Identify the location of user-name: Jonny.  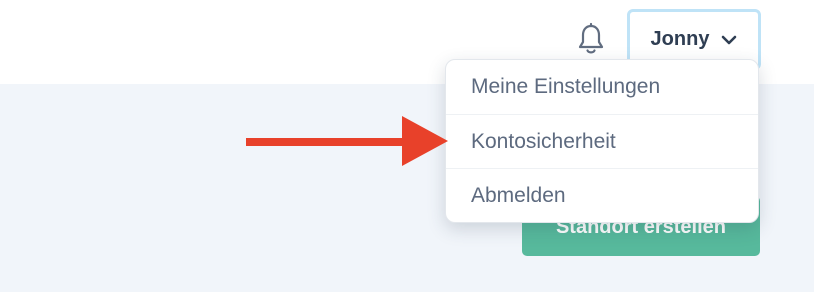
(680, 39).